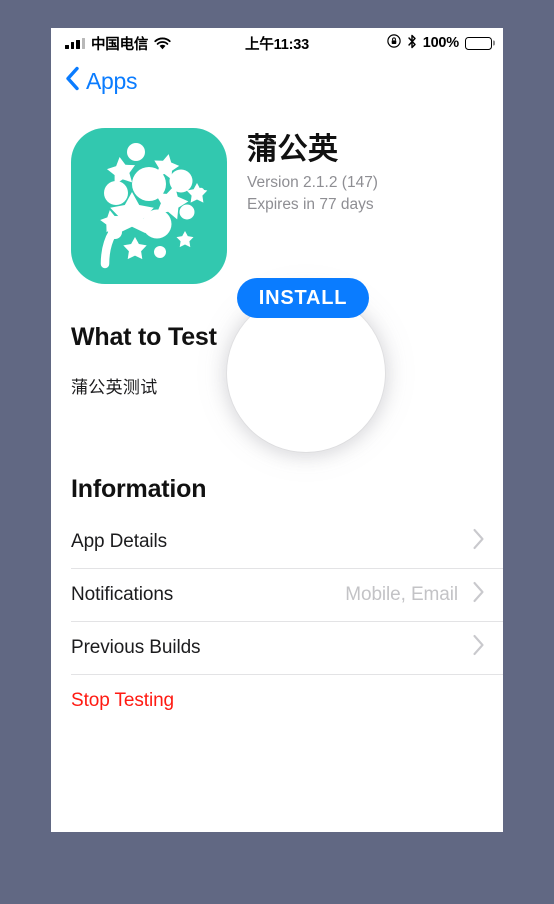 The height and width of the screenshot is (904, 554). I want to click on list-item-label: Stop Testing, so click(123, 700).